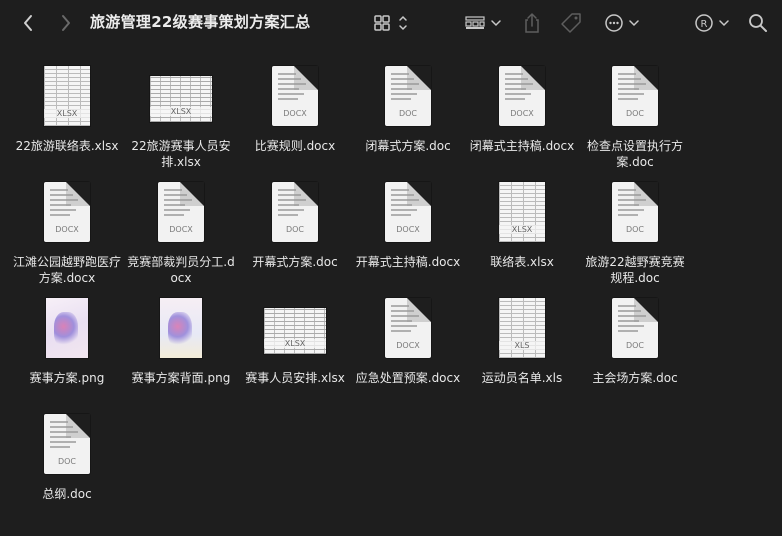 This screenshot has width=782, height=536. What do you see at coordinates (713, 23) in the screenshot?
I see `registered-icon: R` at bounding box center [713, 23].